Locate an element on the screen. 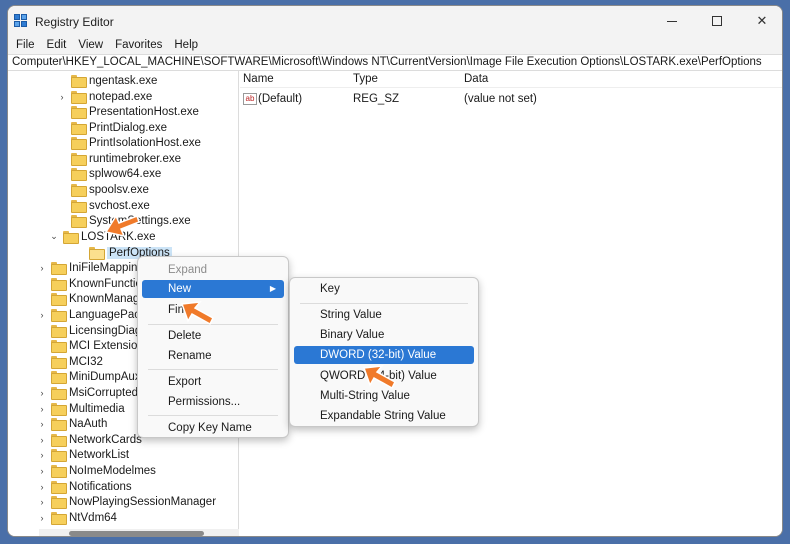 This screenshot has height=544, width=790. tree-item-label: NoImeModelmes is located at coordinates (112, 470).